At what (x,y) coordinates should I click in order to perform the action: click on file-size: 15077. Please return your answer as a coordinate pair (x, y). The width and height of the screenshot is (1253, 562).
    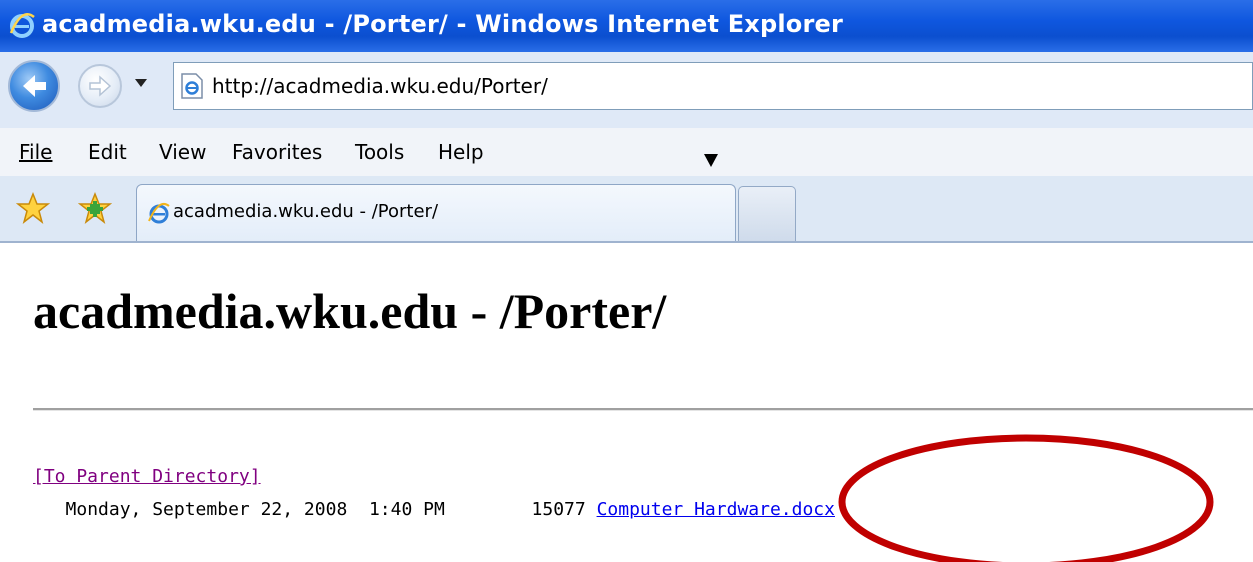
    Looking at the image, I should click on (558, 509).